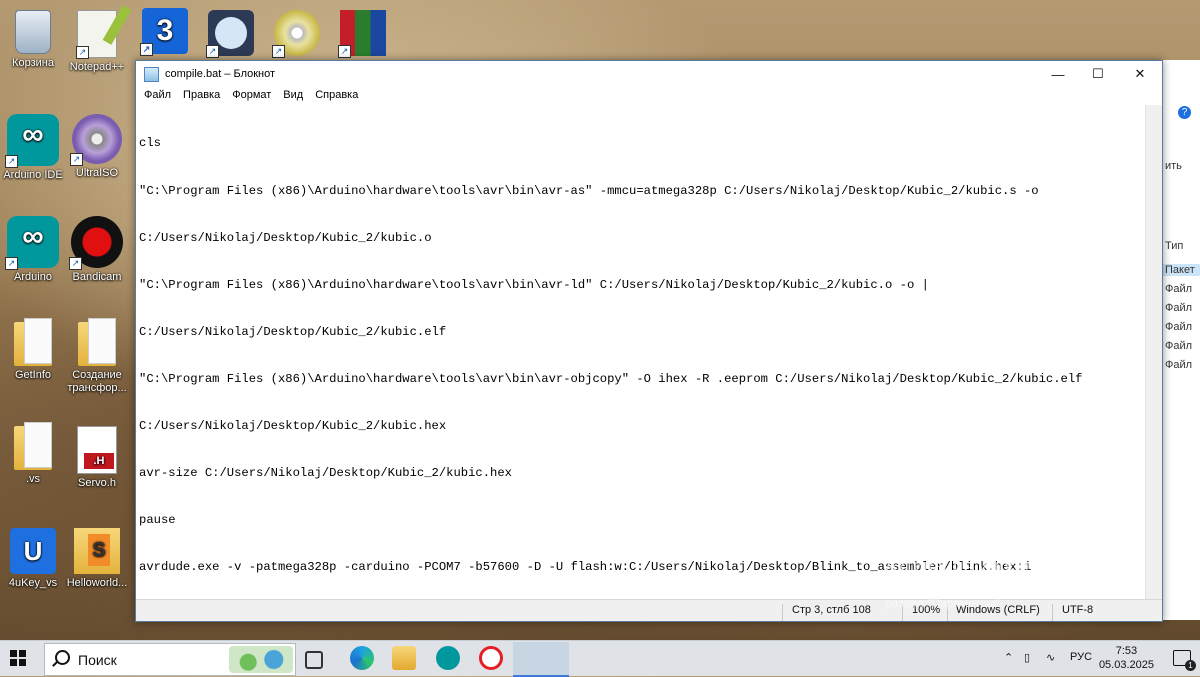  I want to click on desktop-icon-notepad-plus-plus: ↗ Notepad++, so click(97, 42).